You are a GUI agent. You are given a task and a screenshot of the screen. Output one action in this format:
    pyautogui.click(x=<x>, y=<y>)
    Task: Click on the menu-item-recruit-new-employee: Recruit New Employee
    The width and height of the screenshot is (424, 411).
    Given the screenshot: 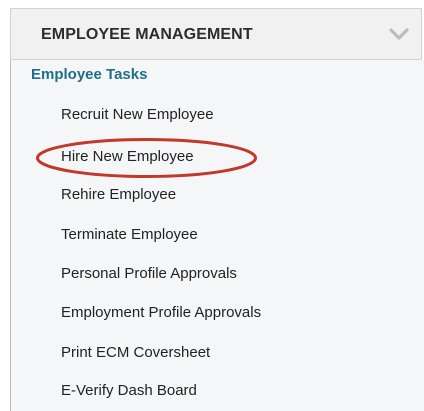 What is the action you would take?
    pyautogui.click(x=137, y=114)
    